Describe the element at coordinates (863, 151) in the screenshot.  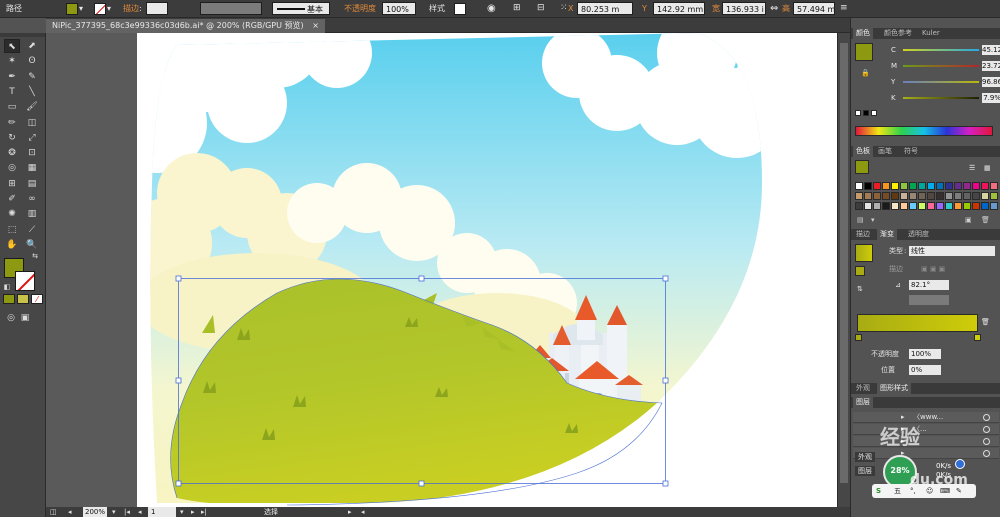
I see `tab-swatches: 色板` at that location.